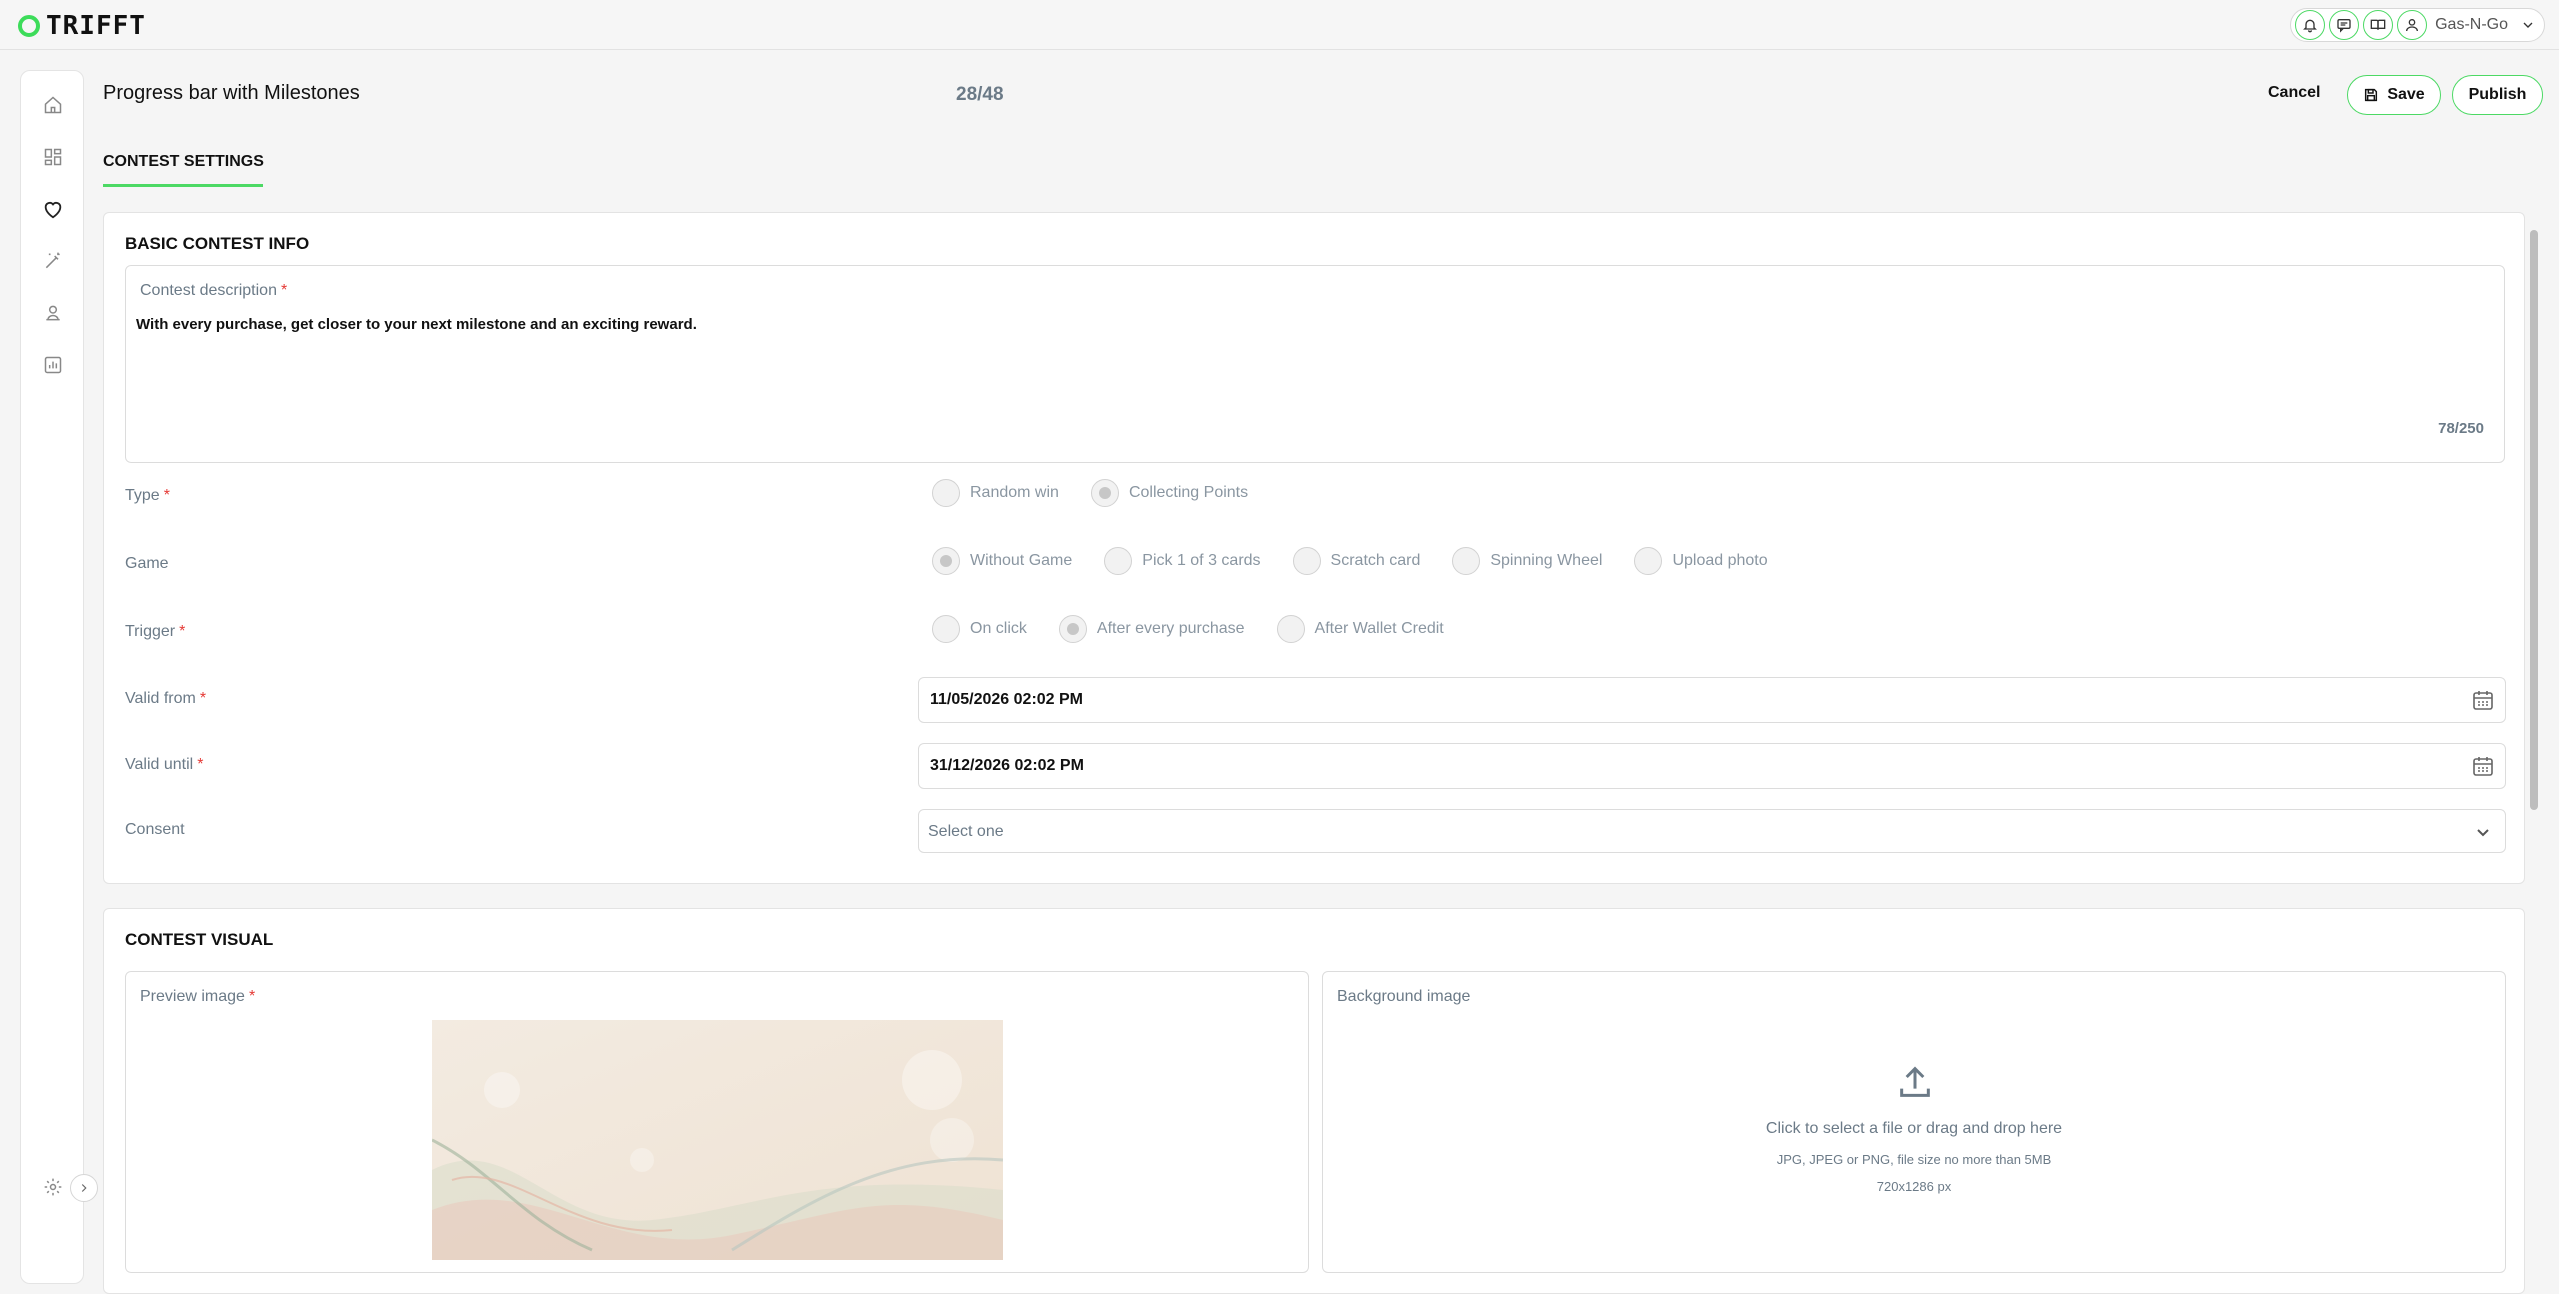 The height and width of the screenshot is (1294, 2559). I want to click on publish-button: Publish, so click(2497, 95).